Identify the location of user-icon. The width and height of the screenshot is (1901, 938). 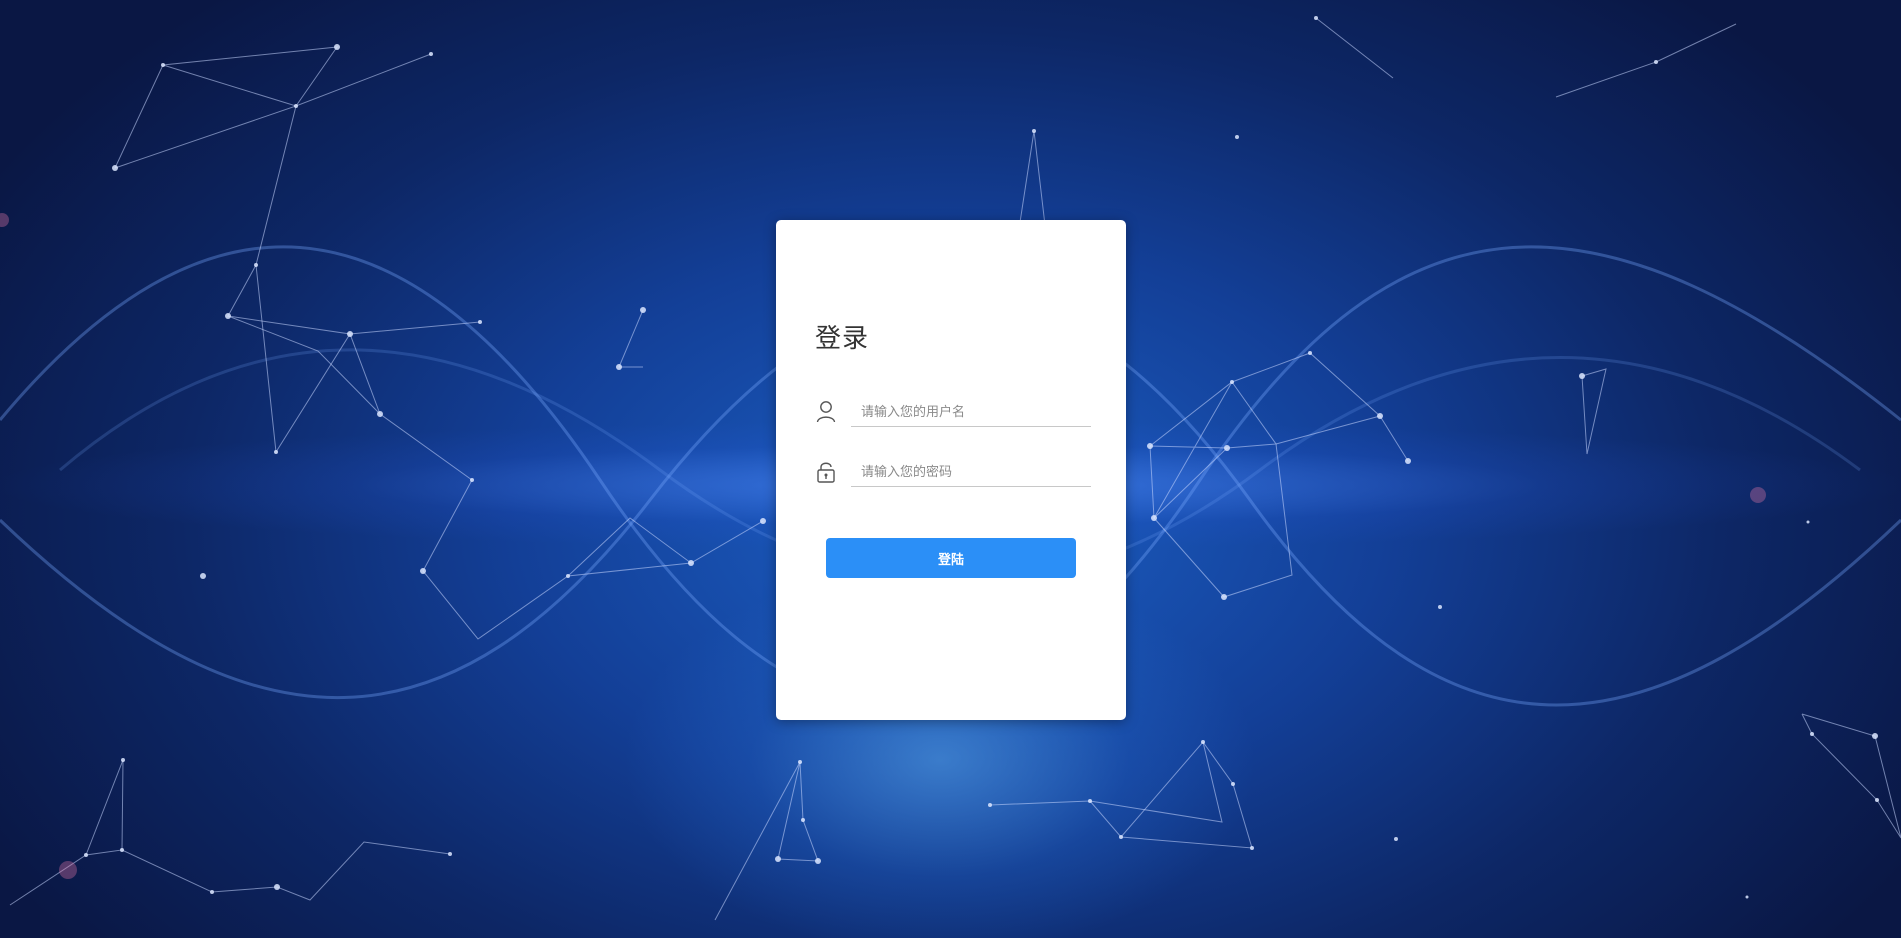
(826, 412).